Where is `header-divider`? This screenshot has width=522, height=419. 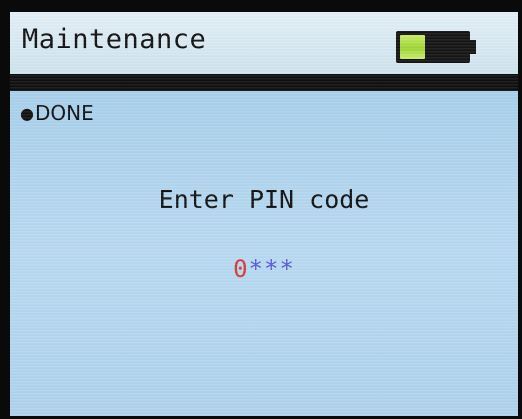
header-divider is located at coordinates (264, 82).